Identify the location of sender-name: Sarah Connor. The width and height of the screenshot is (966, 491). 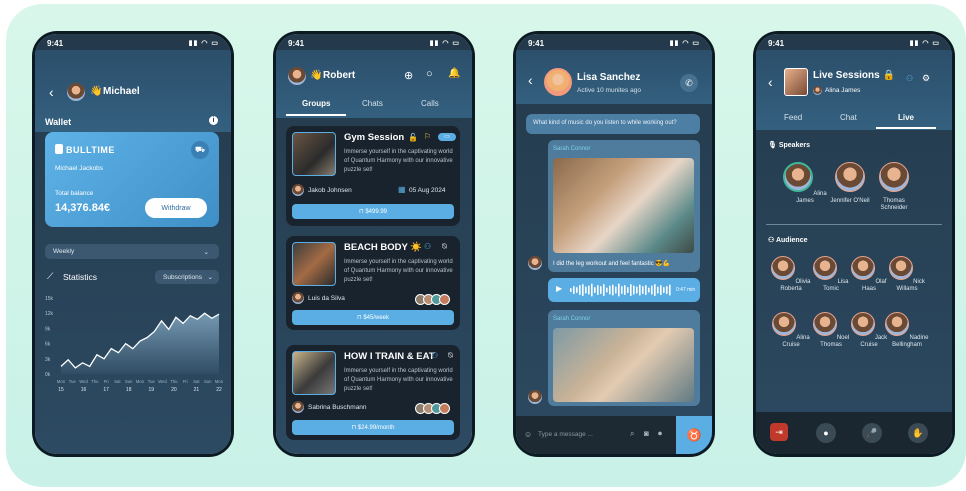
(572, 149).